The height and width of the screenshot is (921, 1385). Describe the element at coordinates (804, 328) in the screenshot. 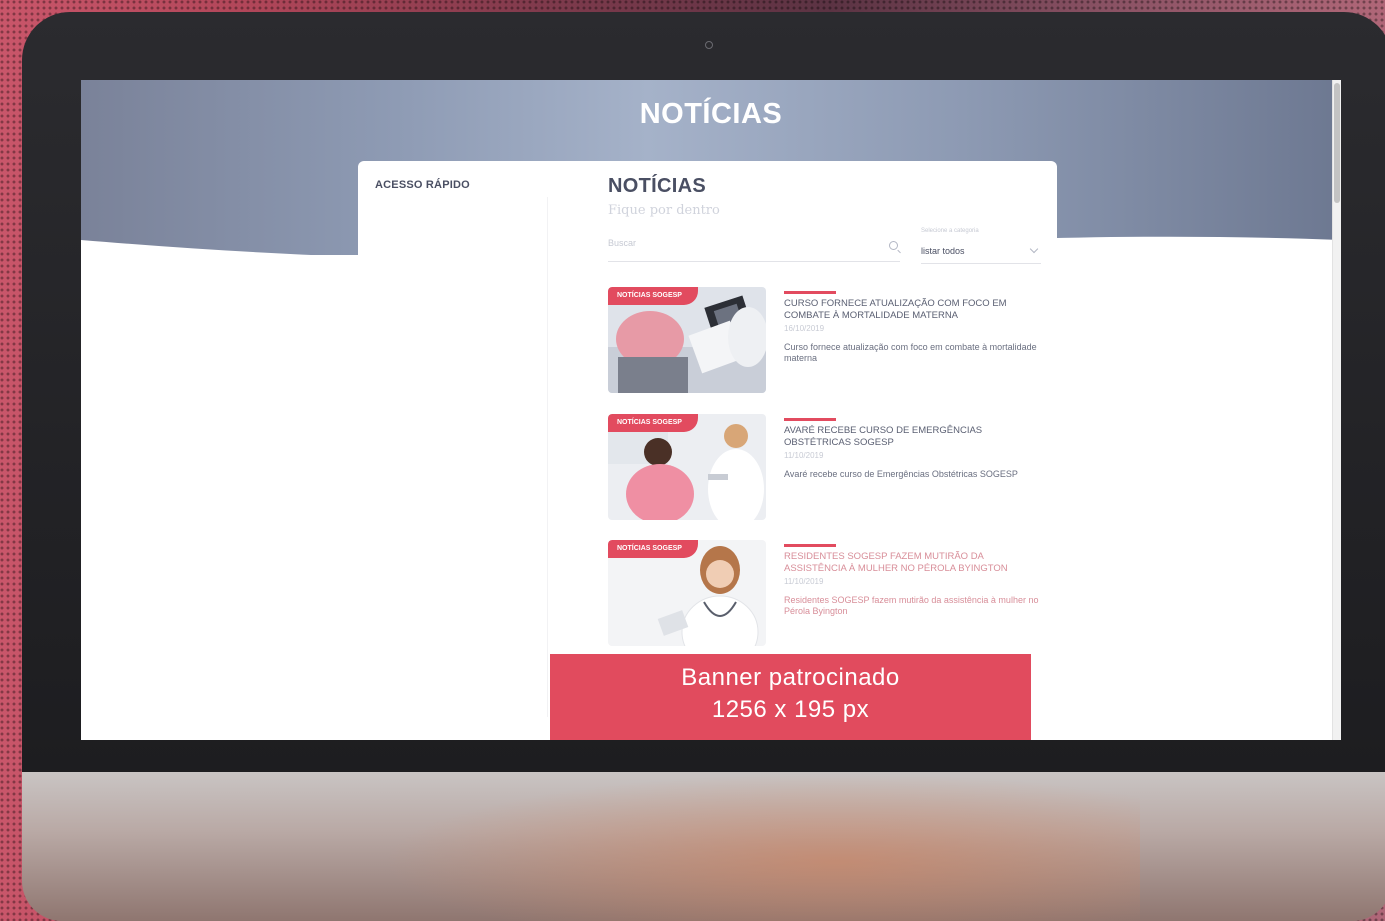

I see `news-date: 16/10/2019` at that location.